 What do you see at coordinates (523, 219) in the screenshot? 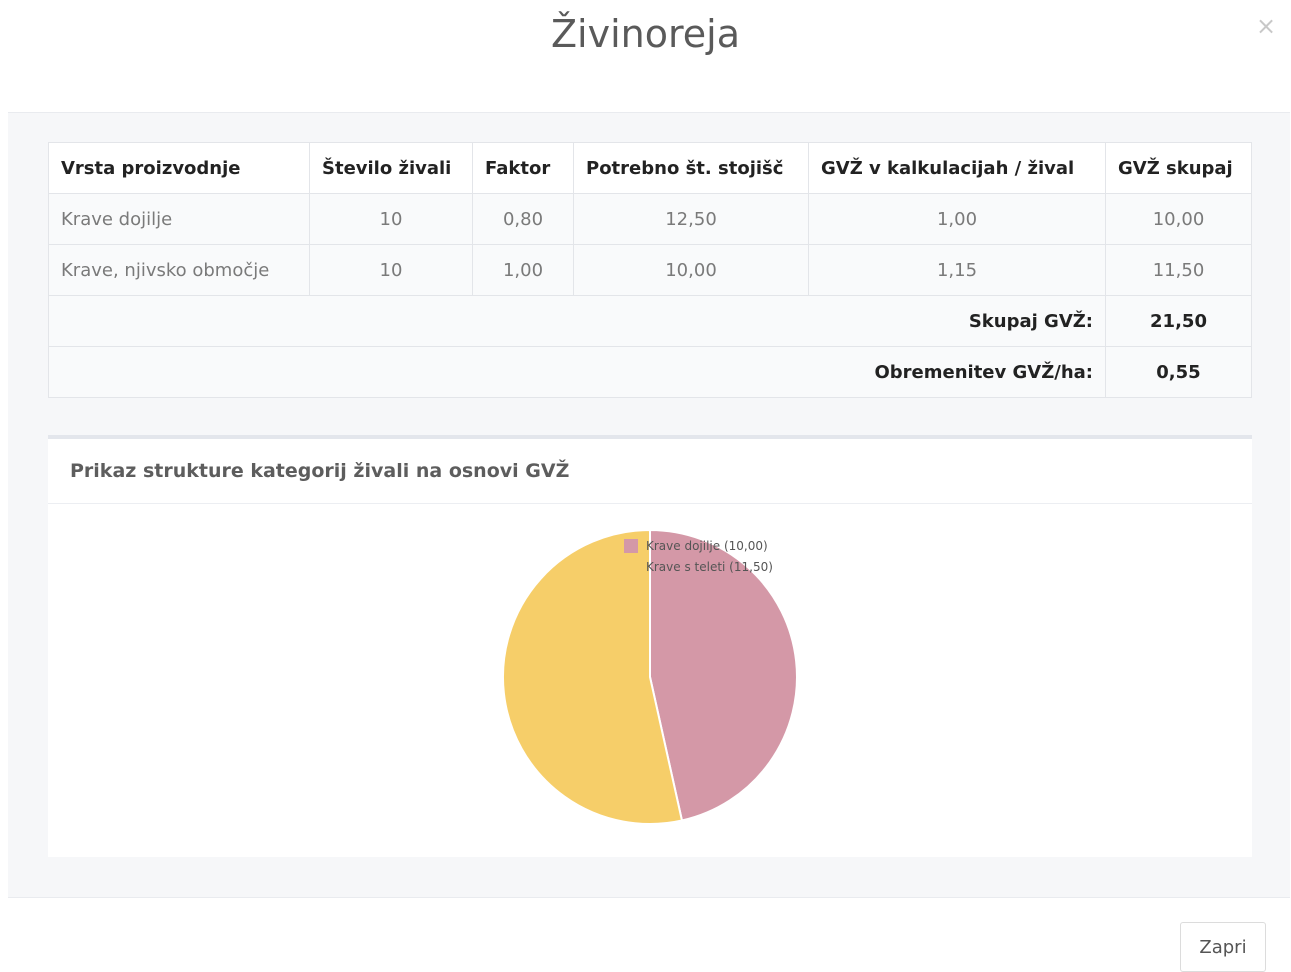
I see `cell-factor: 0,80` at bounding box center [523, 219].